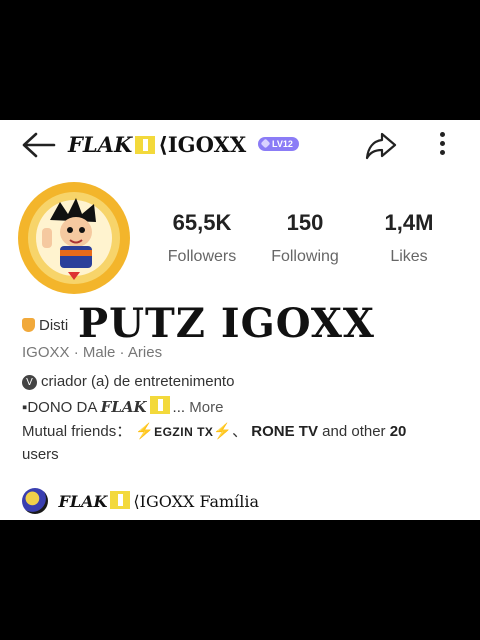 Image resolution: width=480 pixels, height=640 pixels. Describe the element at coordinates (35, 501) in the screenshot. I see `family-avatar` at that location.